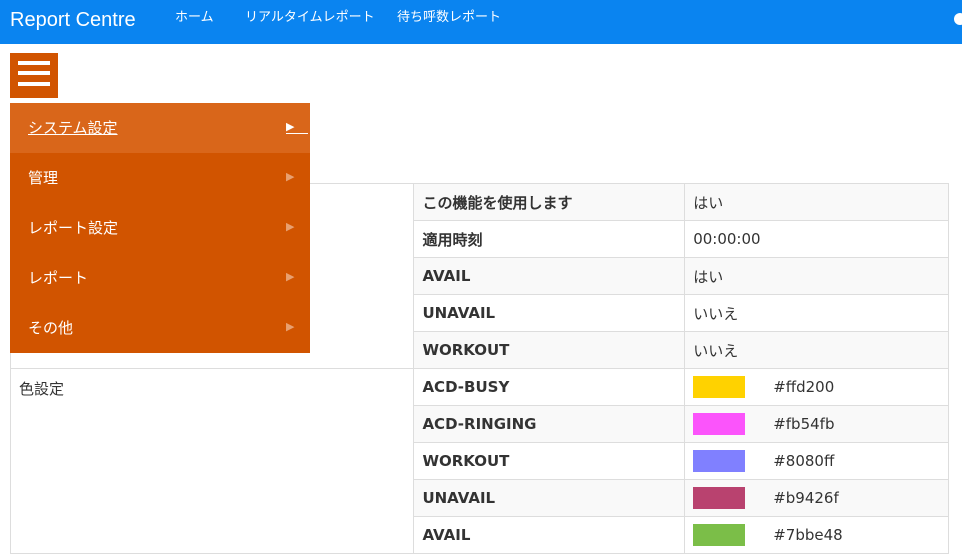 The image size is (962, 558). Describe the element at coordinates (549, 387) in the screenshot. I see `color-key: ACD-BUSY` at that location.